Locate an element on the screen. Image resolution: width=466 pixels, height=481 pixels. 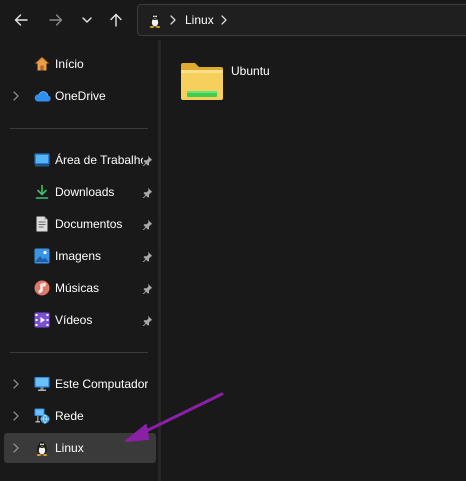
sidebar-item-linux: Linux is located at coordinates (80, 448).